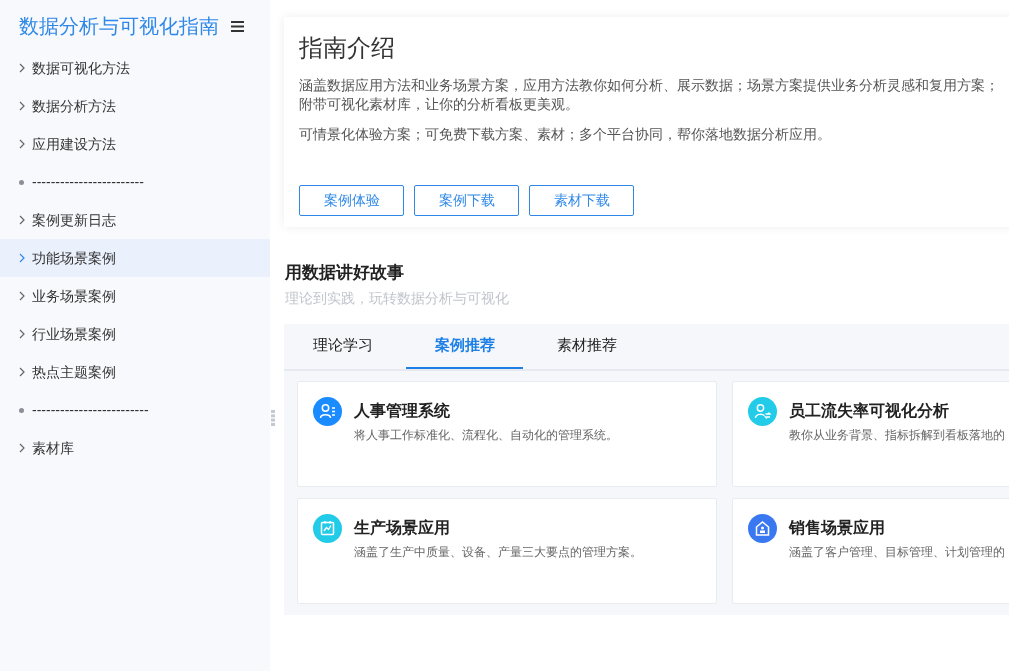 Image resolution: width=1009 pixels, height=671 pixels. What do you see at coordinates (237, 26) in the screenshot?
I see `menu-icon` at bounding box center [237, 26].